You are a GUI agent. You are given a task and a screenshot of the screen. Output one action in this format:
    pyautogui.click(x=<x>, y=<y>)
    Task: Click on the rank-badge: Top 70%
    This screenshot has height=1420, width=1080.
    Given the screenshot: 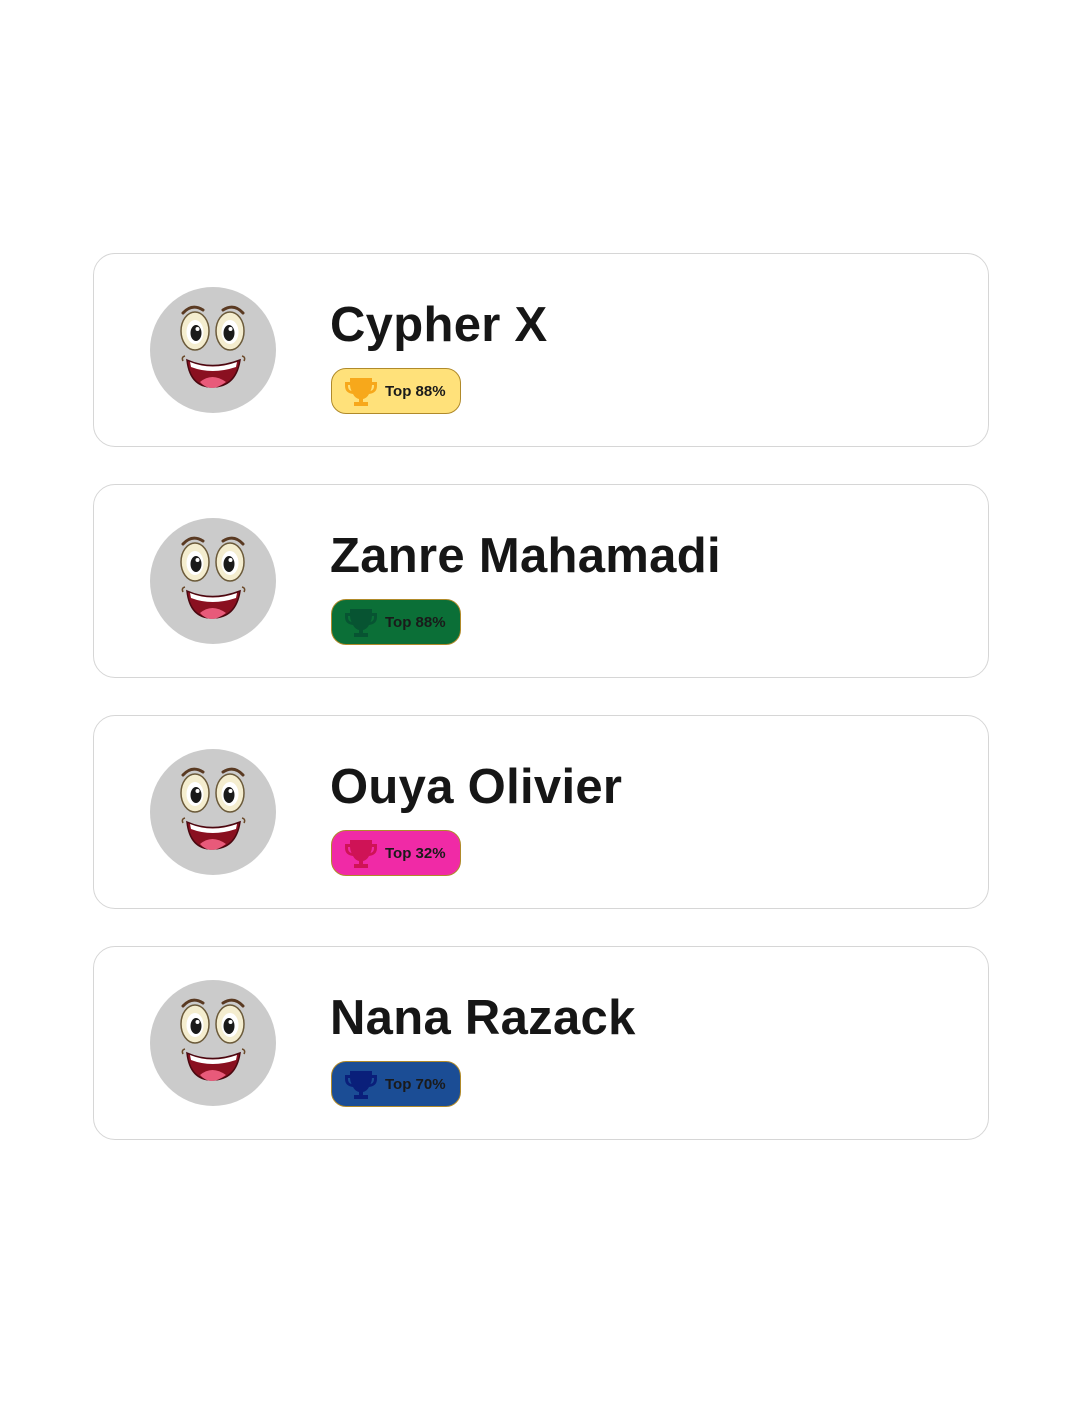 What is the action you would take?
    pyautogui.click(x=396, y=1084)
    